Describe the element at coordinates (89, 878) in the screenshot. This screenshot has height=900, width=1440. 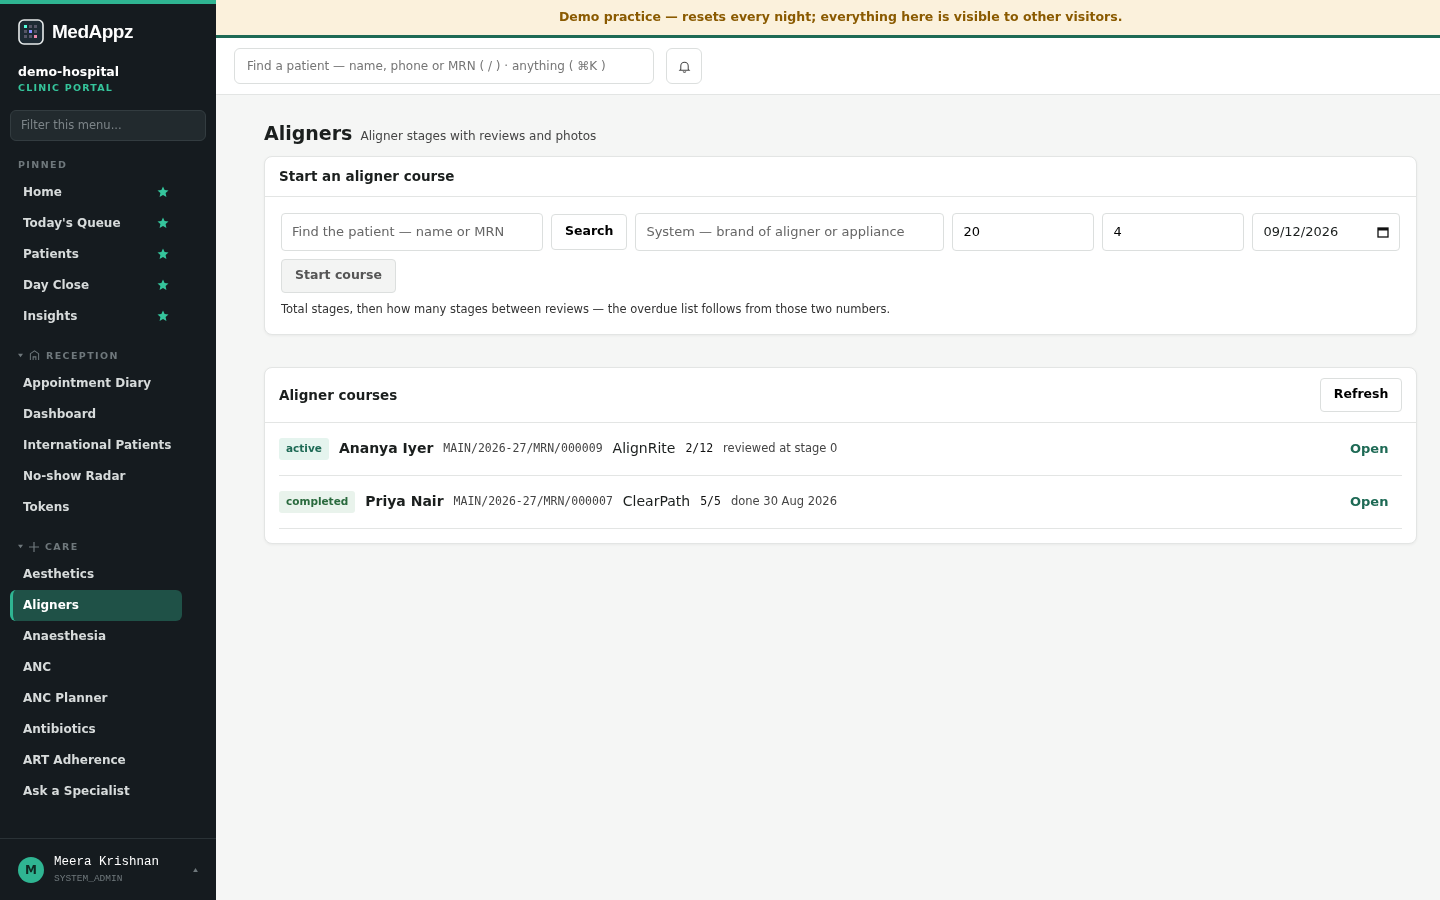
I see `user-role: SYSTEM_ADMIN` at that location.